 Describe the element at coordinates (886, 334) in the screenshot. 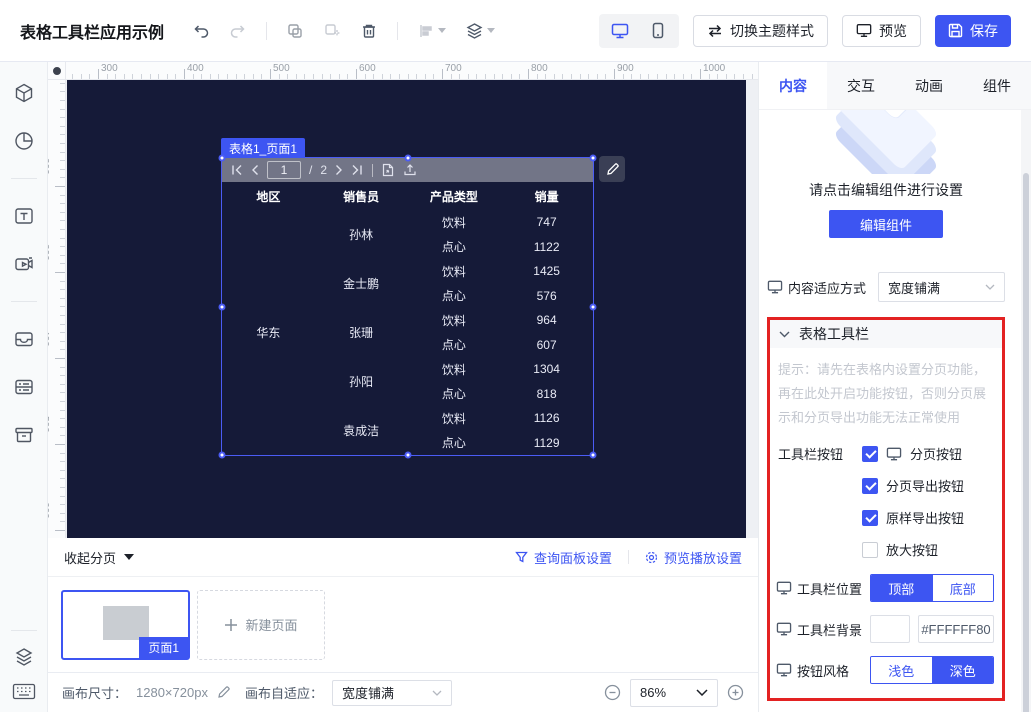

I see `table-toolbar-section-header: 表格工具栏` at that location.